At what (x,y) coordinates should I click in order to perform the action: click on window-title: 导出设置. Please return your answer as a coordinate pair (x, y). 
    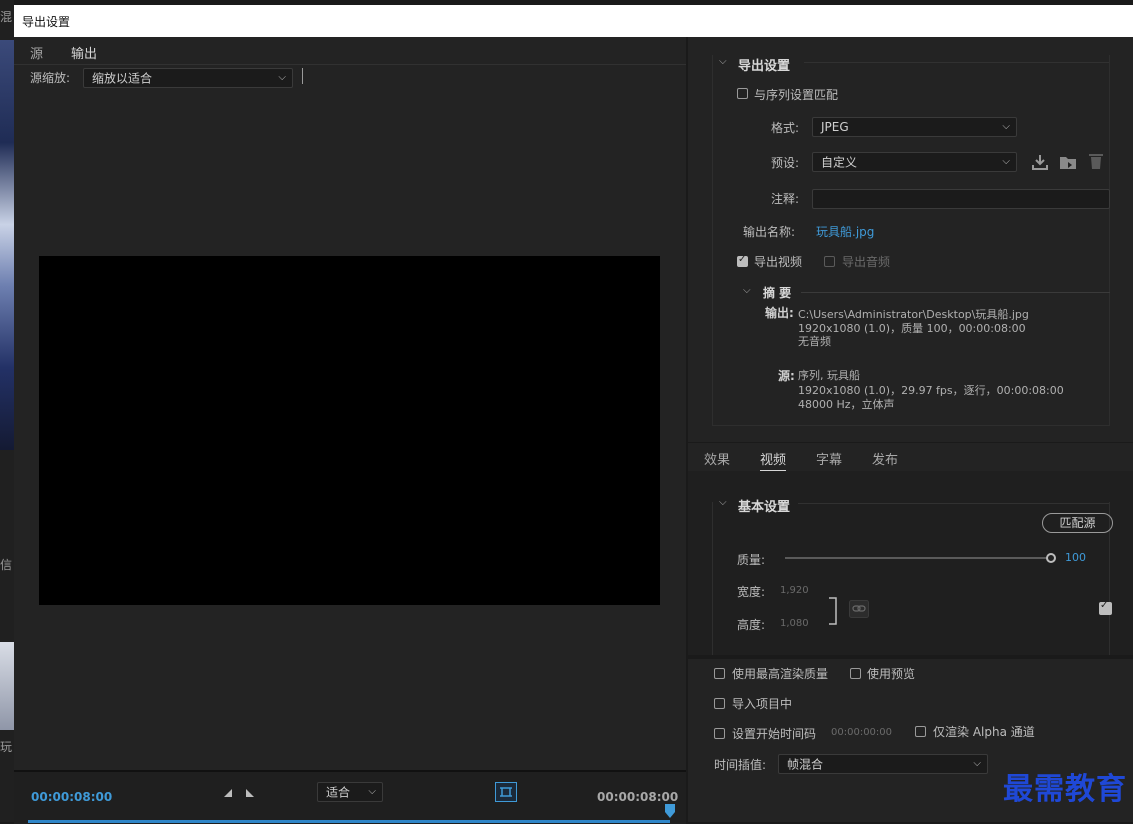
    Looking at the image, I should click on (46, 22).